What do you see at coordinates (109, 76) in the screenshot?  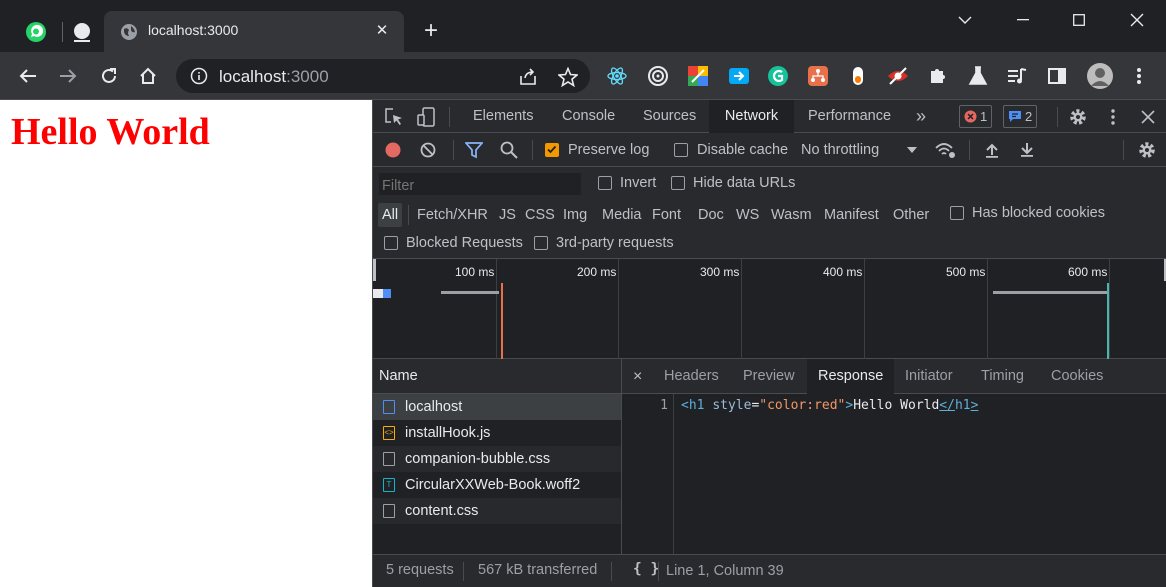 I see `reload-icon` at bounding box center [109, 76].